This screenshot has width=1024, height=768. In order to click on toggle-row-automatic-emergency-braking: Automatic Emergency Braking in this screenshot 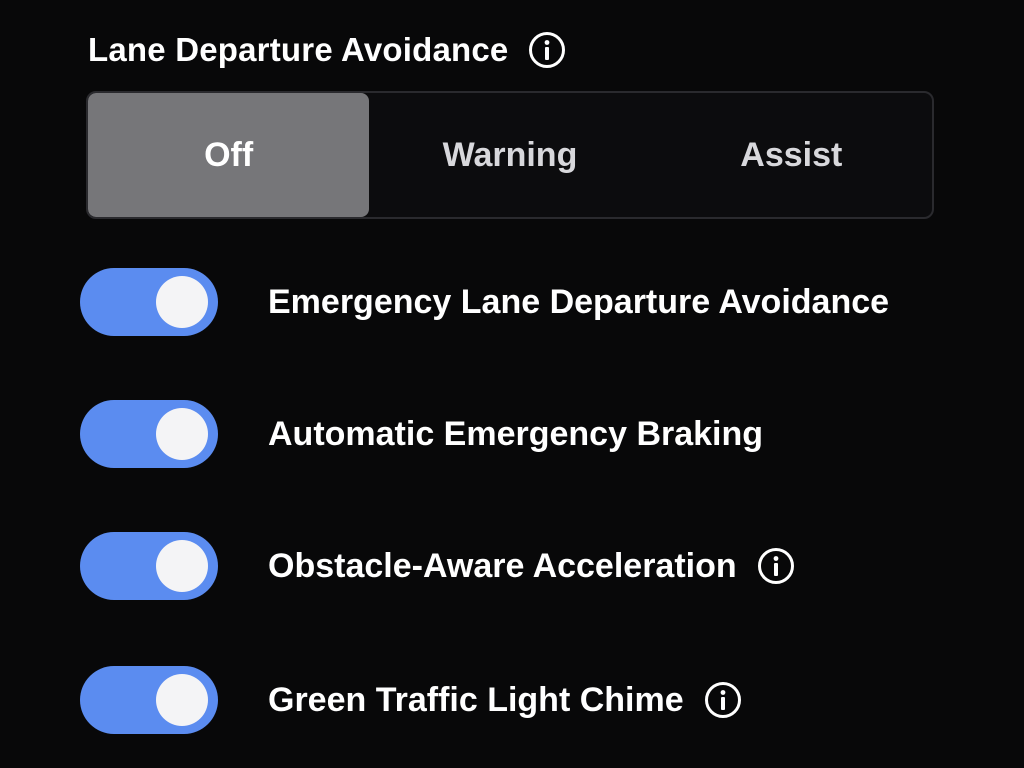, I will do `click(421, 434)`.